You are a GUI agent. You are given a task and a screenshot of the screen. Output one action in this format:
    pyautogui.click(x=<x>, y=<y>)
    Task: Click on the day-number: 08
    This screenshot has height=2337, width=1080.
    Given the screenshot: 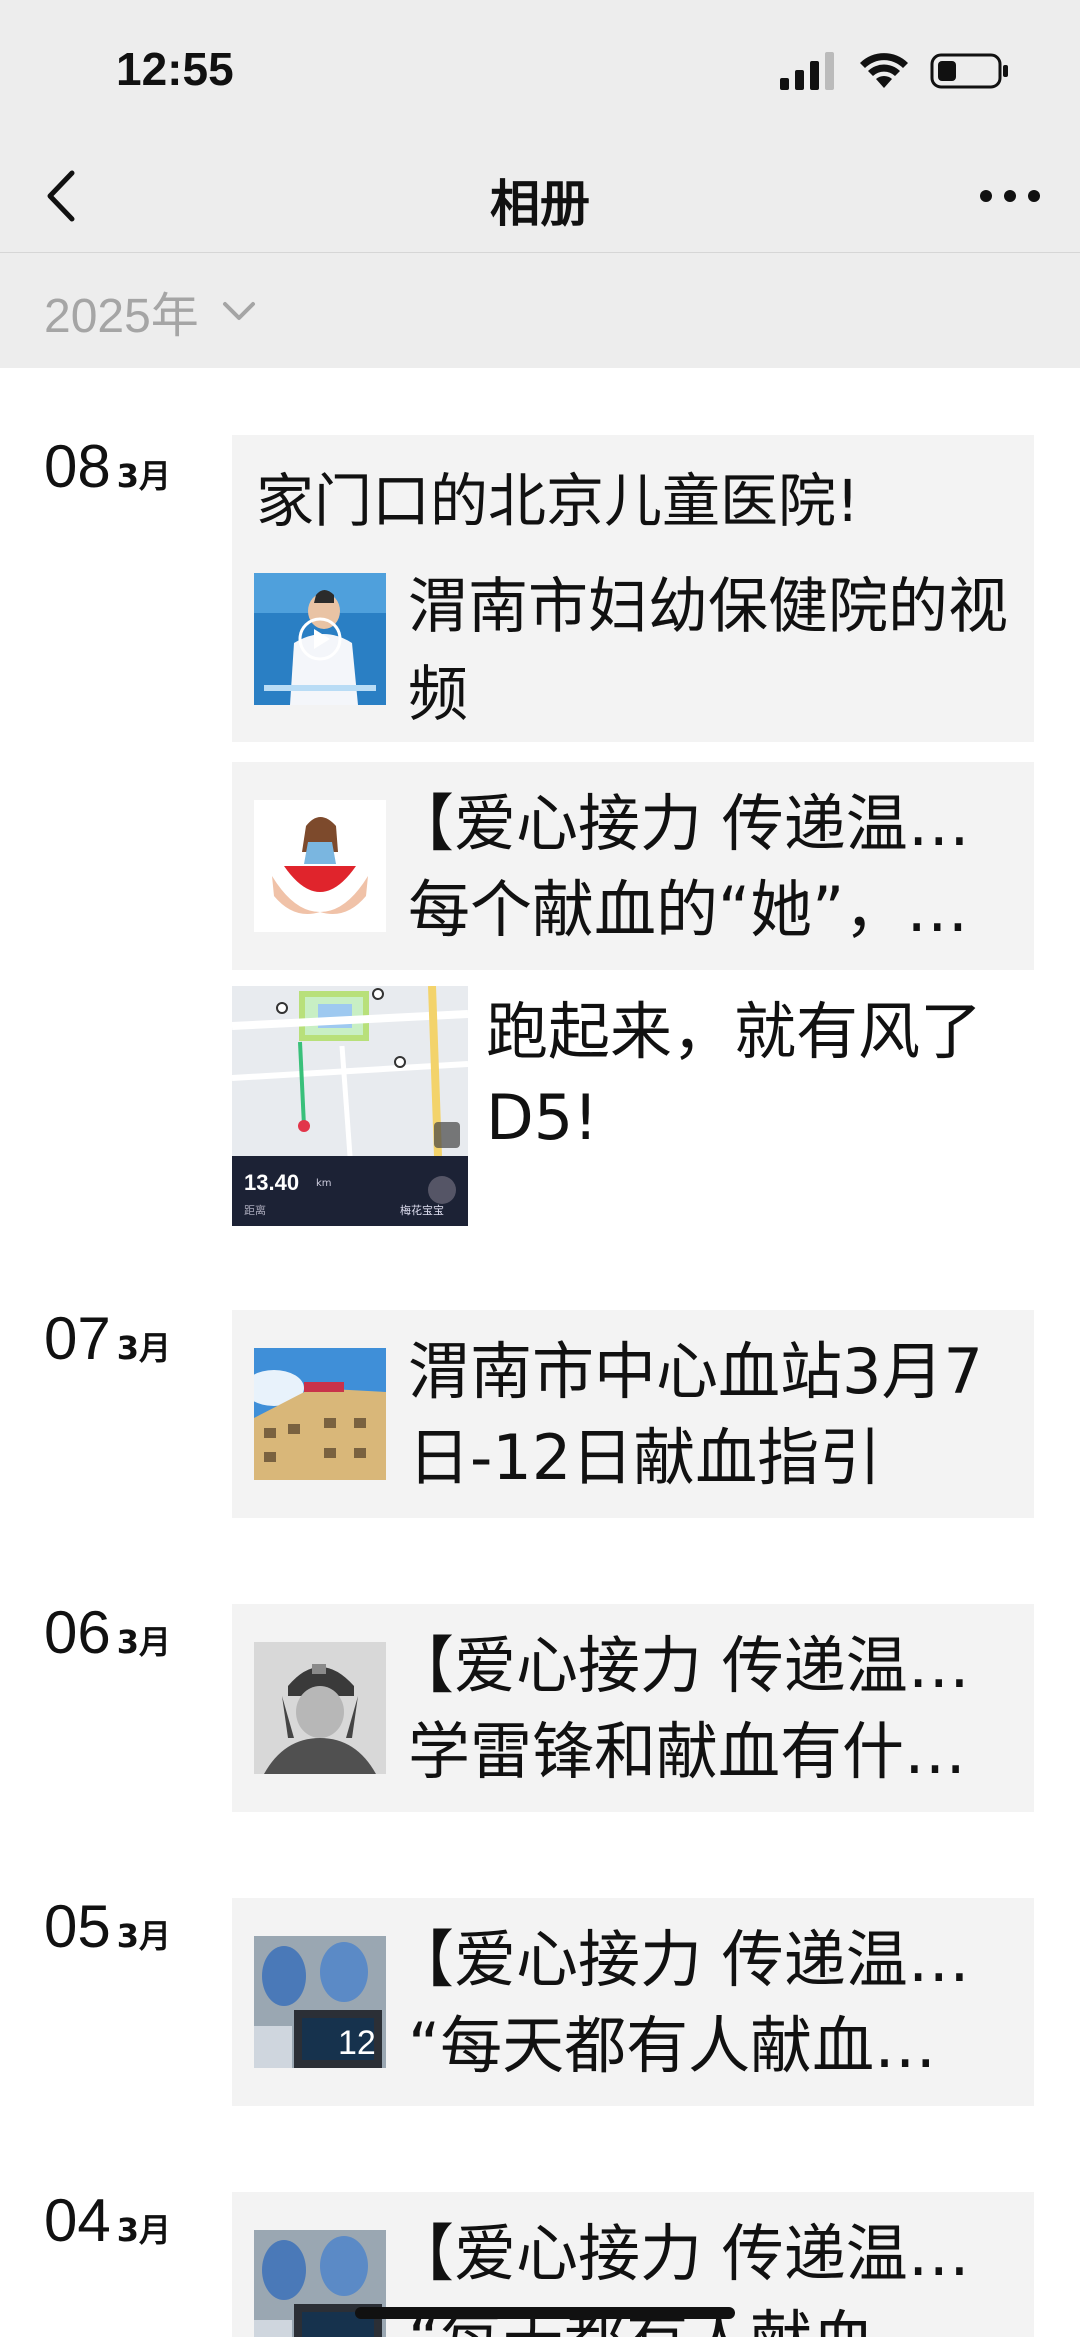 What is the action you would take?
    pyautogui.click(x=77, y=466)
    